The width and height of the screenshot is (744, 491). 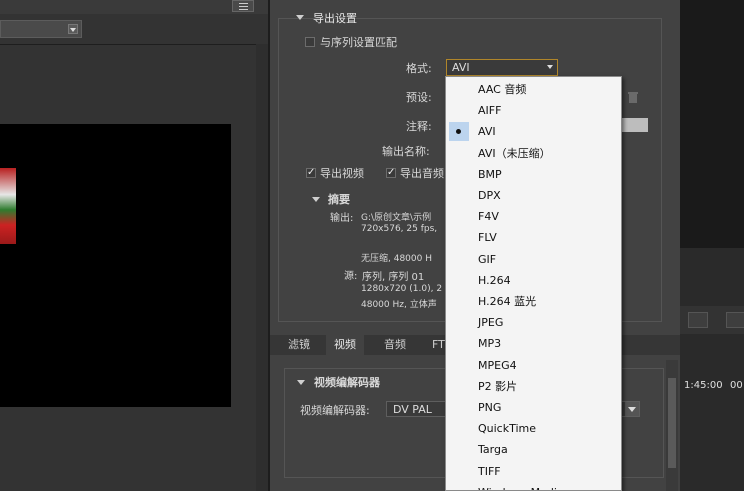 What do you see at coordinates (533, 216) in the screenshot?
I see `format-option: F4V` at bounding box center [533, 216].